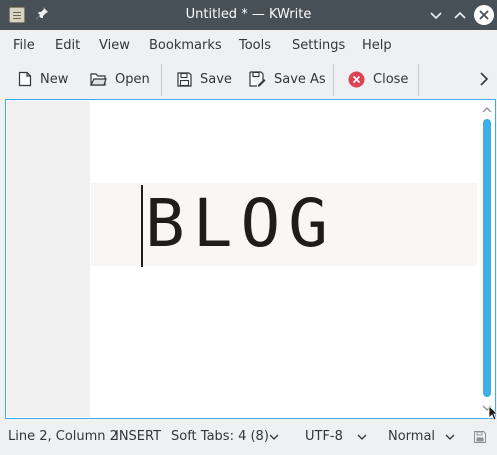 The height and width of the screenshot is (455, 497). I want to click on save-status-icon, so click(480, 437).